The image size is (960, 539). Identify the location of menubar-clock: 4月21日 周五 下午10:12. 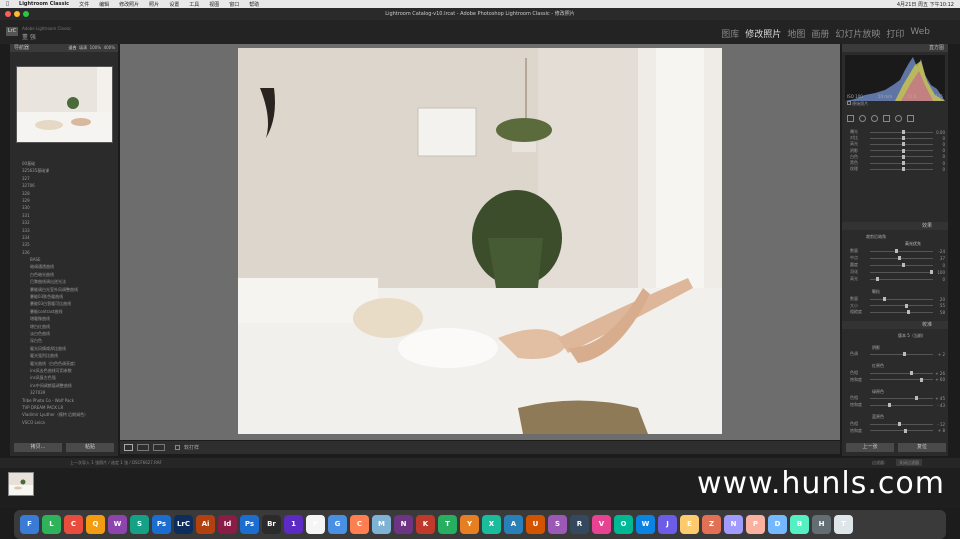
(925, 4).